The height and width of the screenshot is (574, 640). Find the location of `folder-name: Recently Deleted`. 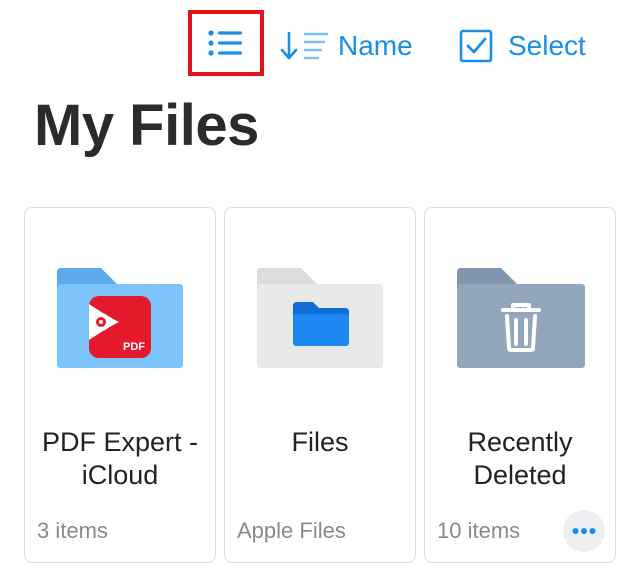

folder-name: Recently Deleted is located at coordinates (520, 458).